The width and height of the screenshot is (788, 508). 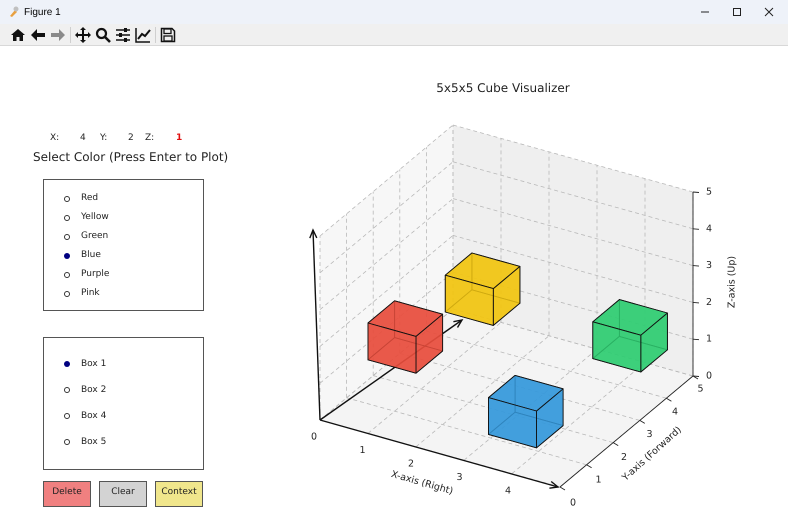 What do you see at coordinates (709, 228) in the screenshot?
I see `z-tick-label: 4` at bounding box center [709, 228].